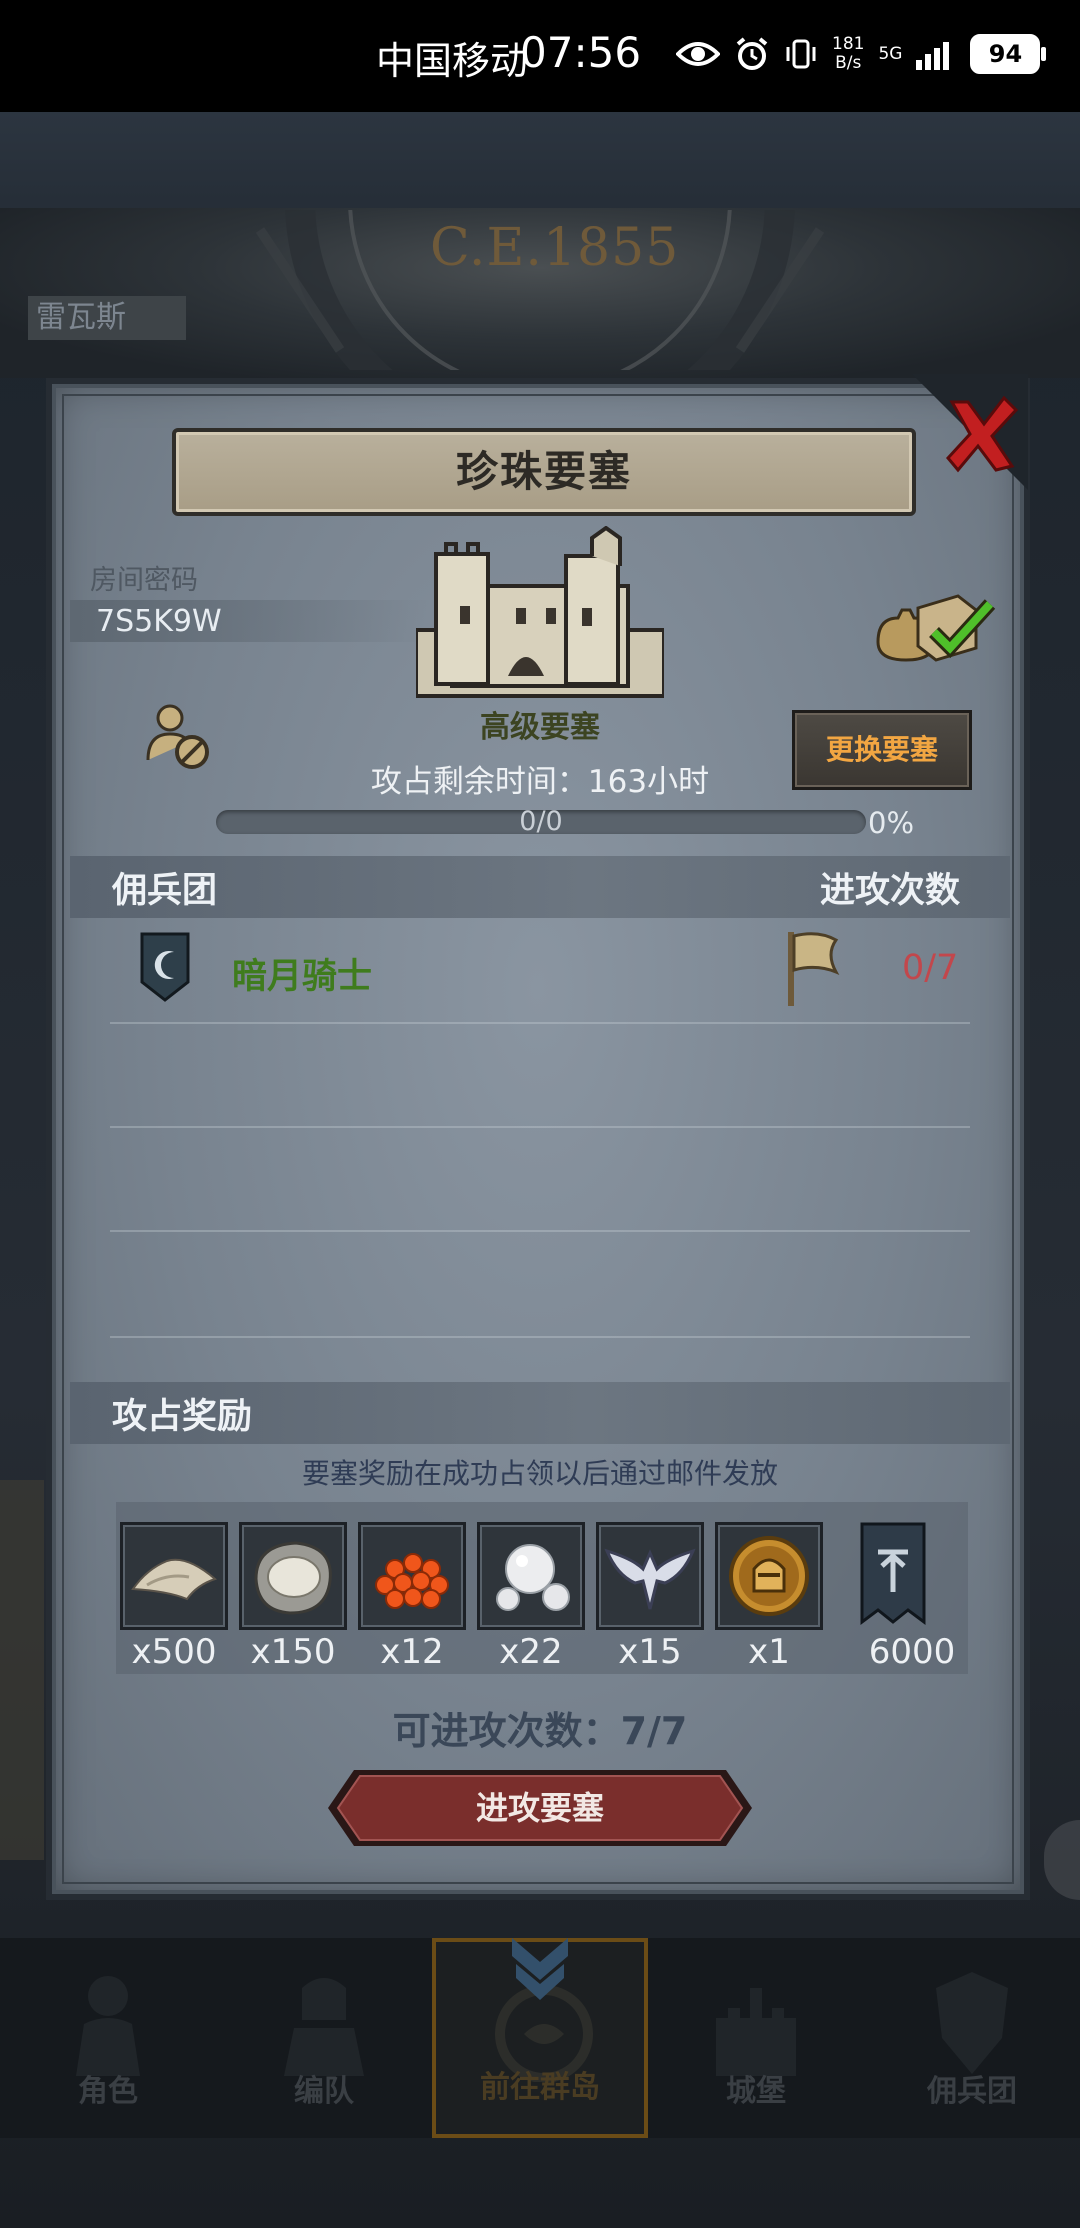 This screenshot has width=1080, height=2228. What do you see at coordinates (293, 1578) in the screenshot?
I see `oyster-icon` at bounding box center [293, 1578].